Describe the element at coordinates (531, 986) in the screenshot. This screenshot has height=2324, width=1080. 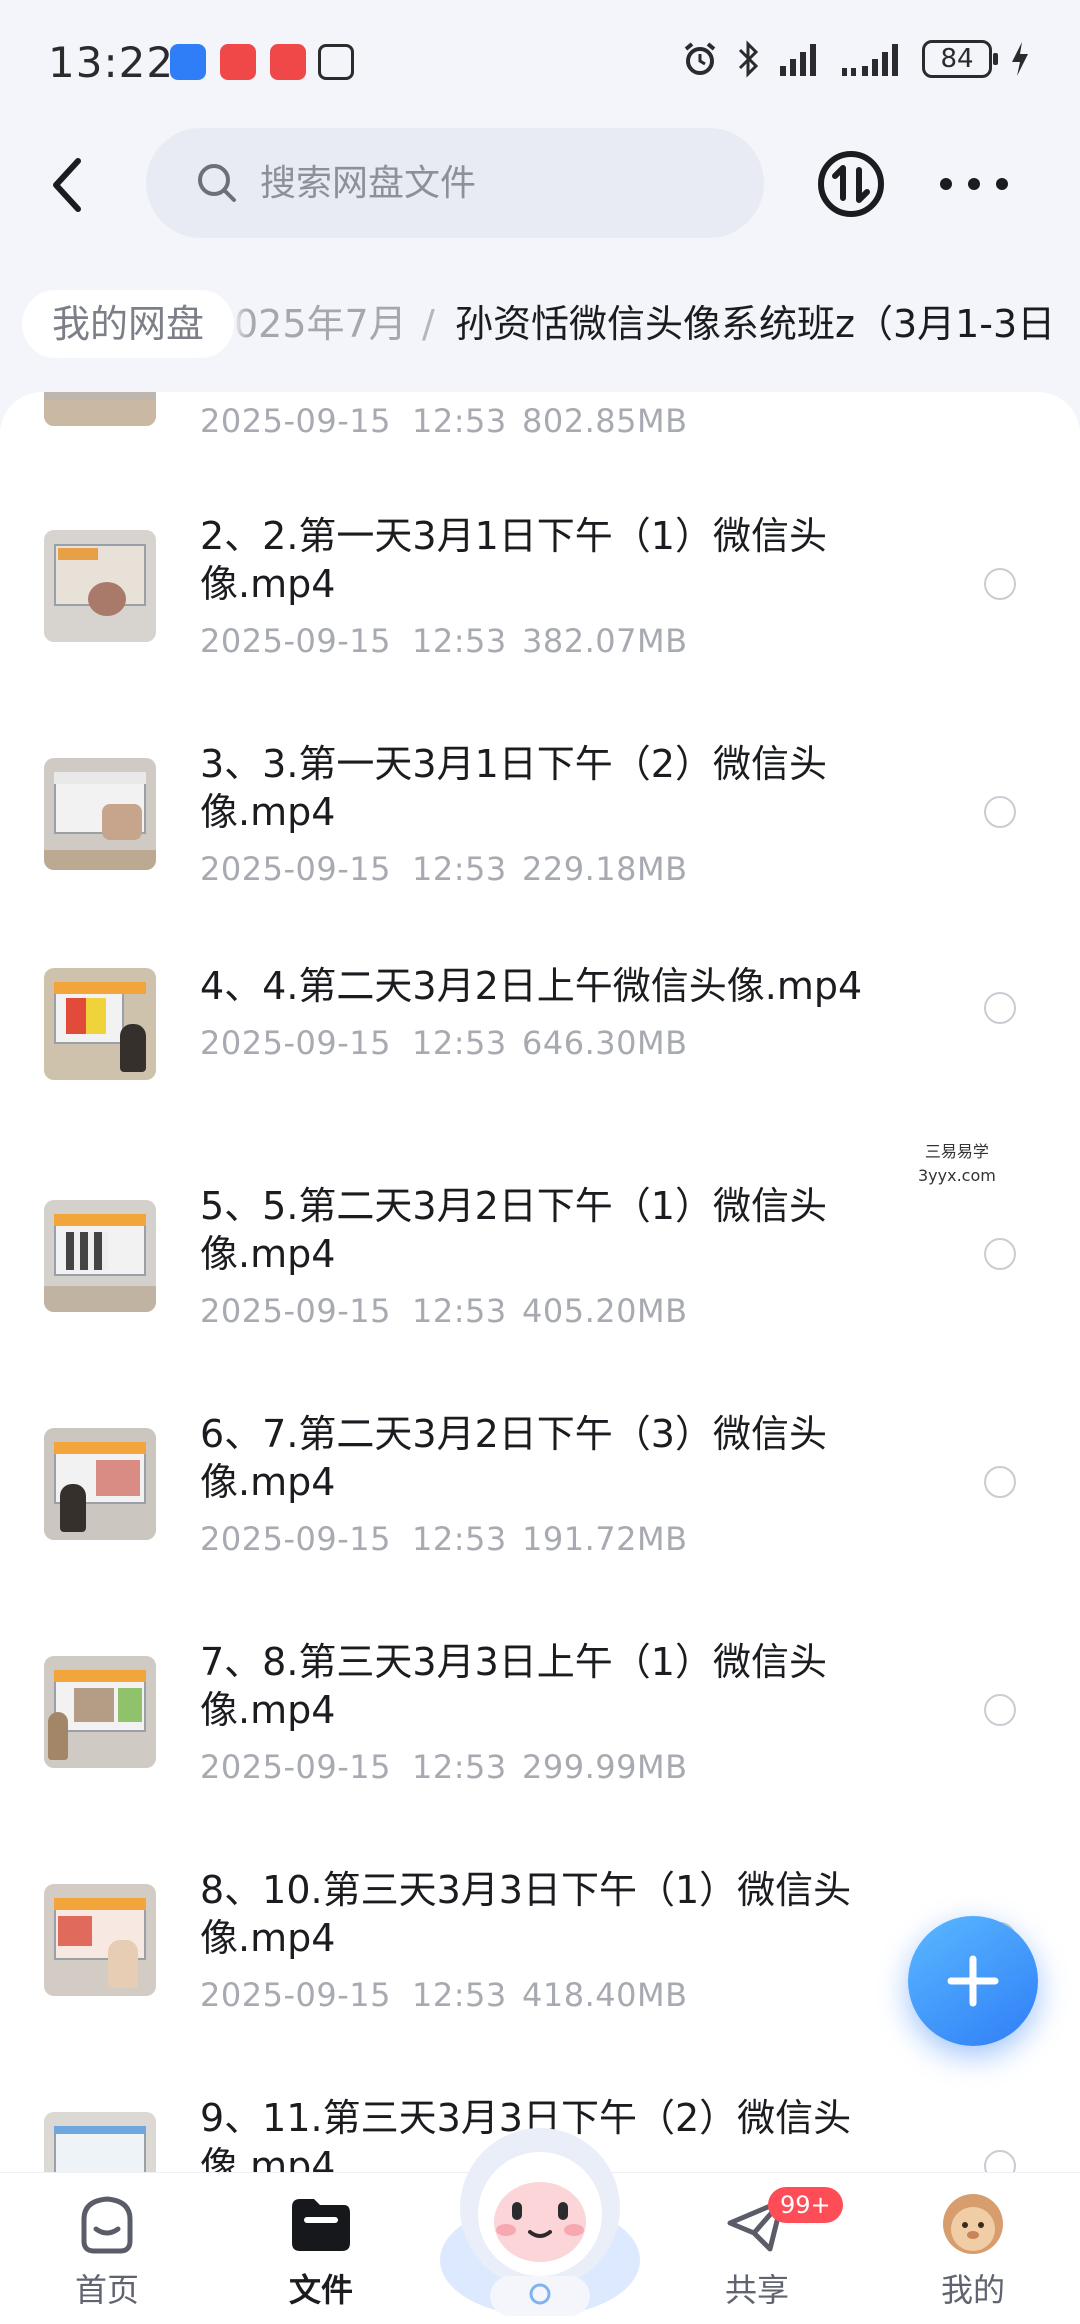
I see `file-name: 4、4.第二天3月2日上午微信头像.mp4` at that location.